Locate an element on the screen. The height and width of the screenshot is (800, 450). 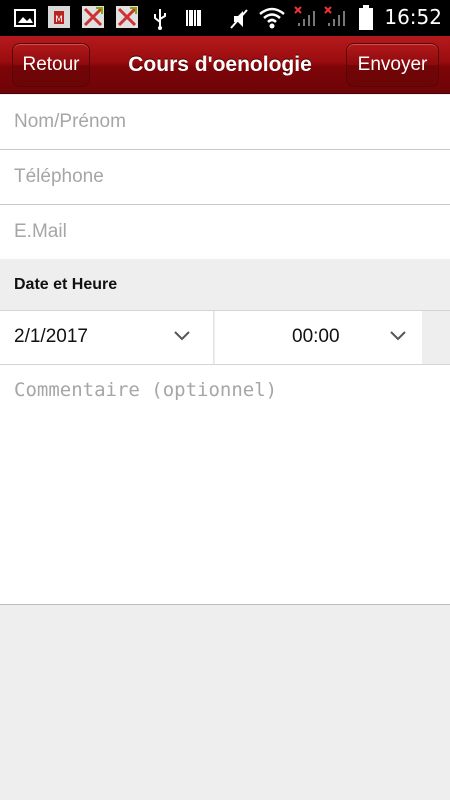
back-button: Retour is located at coordinates (51, 65).